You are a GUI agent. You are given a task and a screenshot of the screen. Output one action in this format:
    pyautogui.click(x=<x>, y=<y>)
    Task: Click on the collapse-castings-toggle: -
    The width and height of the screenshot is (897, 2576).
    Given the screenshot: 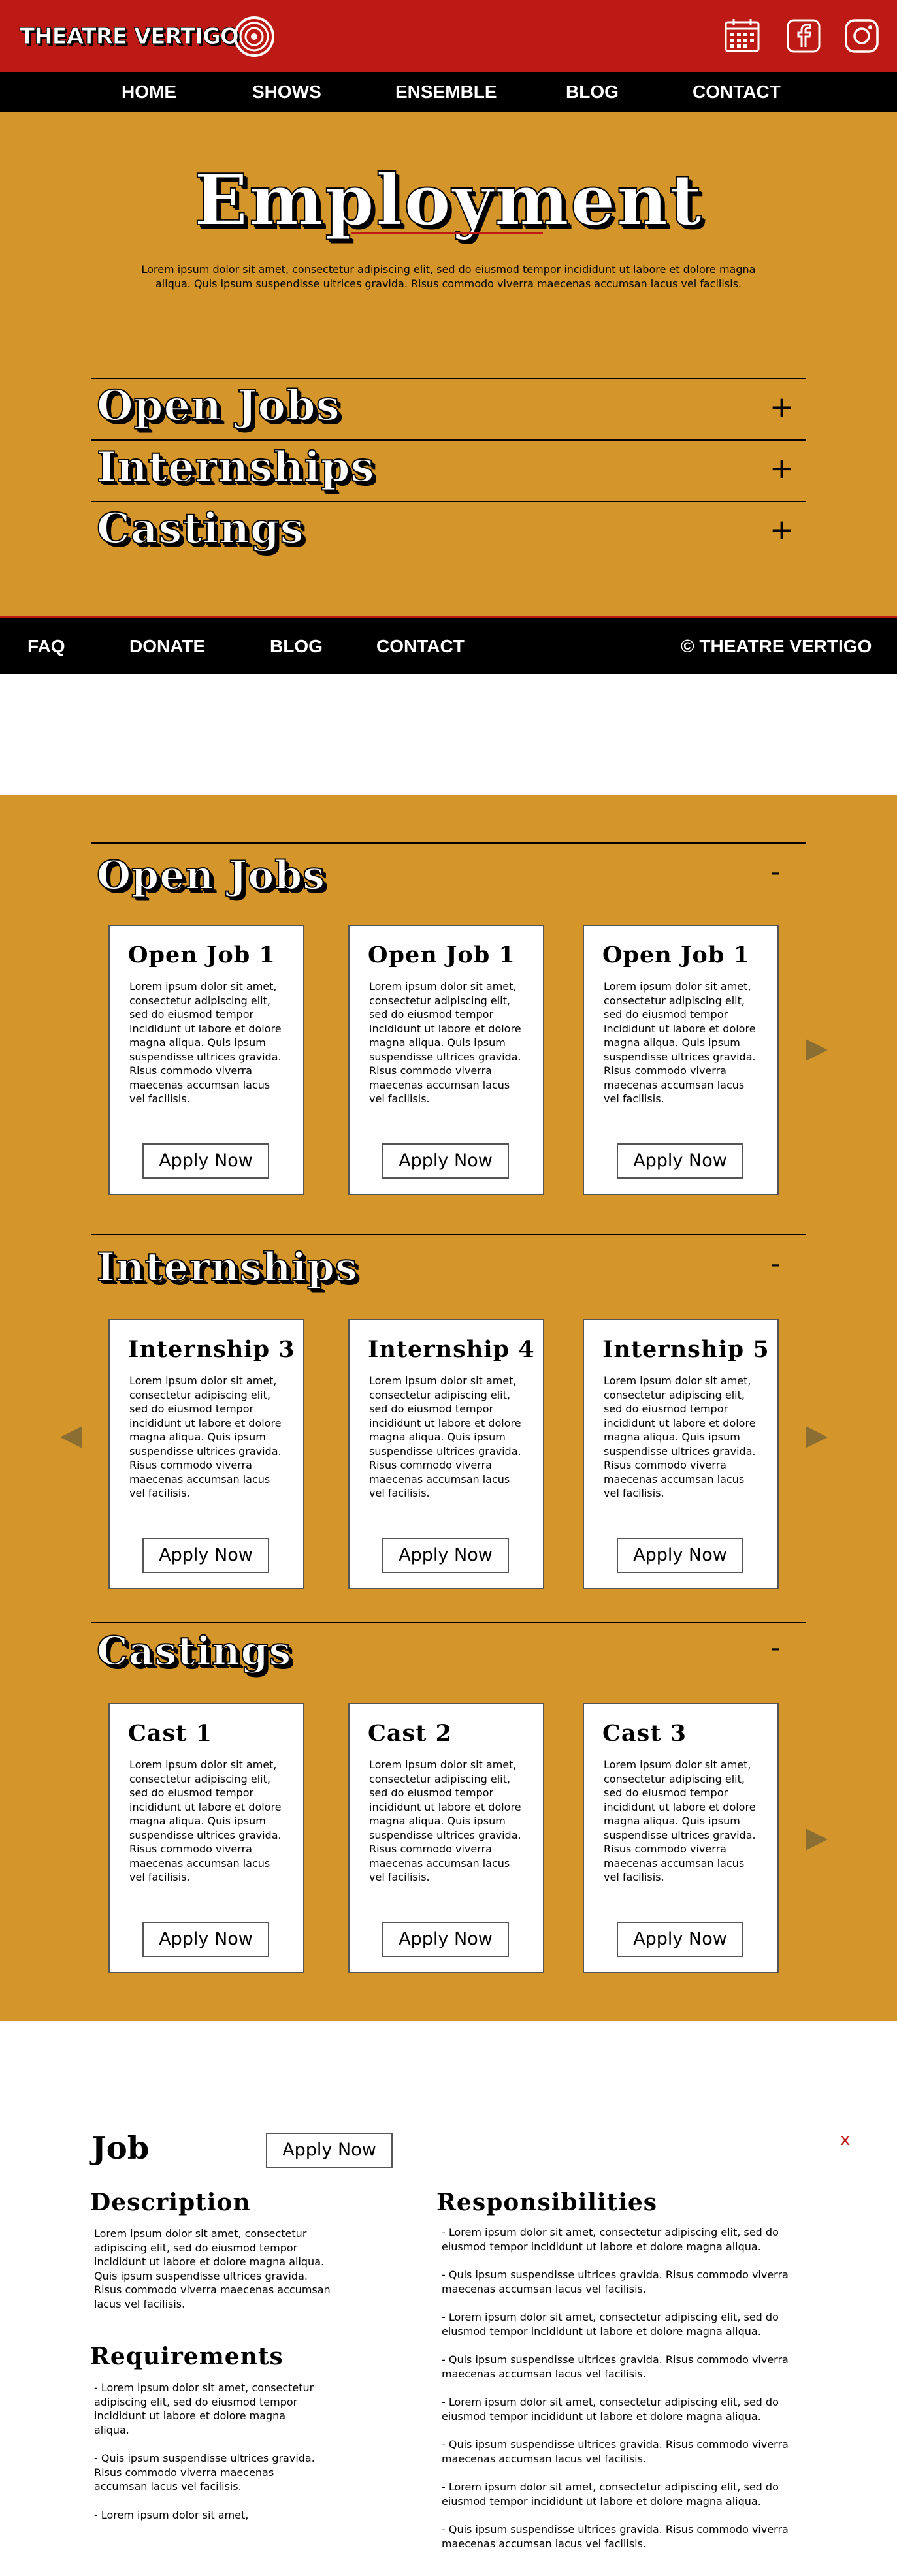 What is the action you would take?
    pyautogui.click(x=775, y=1648)
    